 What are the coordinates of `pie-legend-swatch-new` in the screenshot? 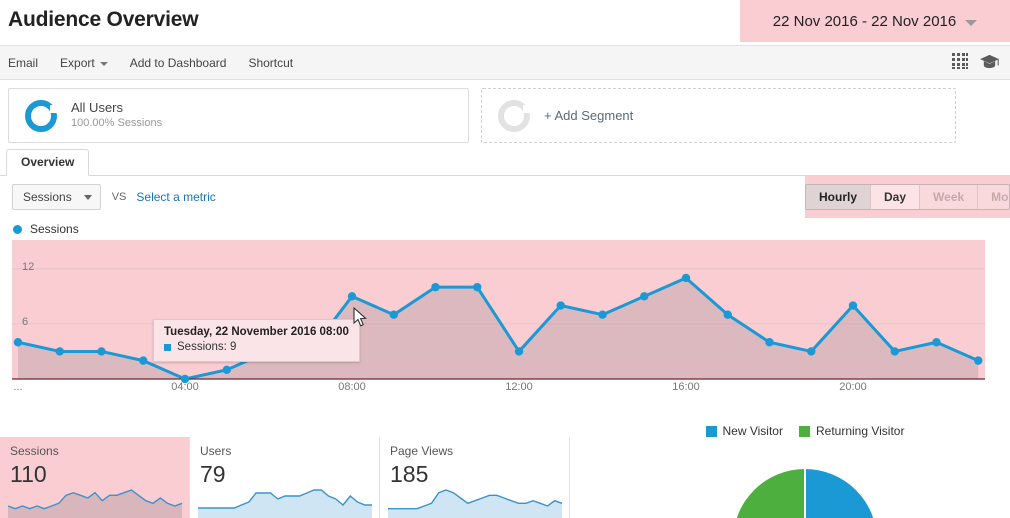 It's located at (711, 431).